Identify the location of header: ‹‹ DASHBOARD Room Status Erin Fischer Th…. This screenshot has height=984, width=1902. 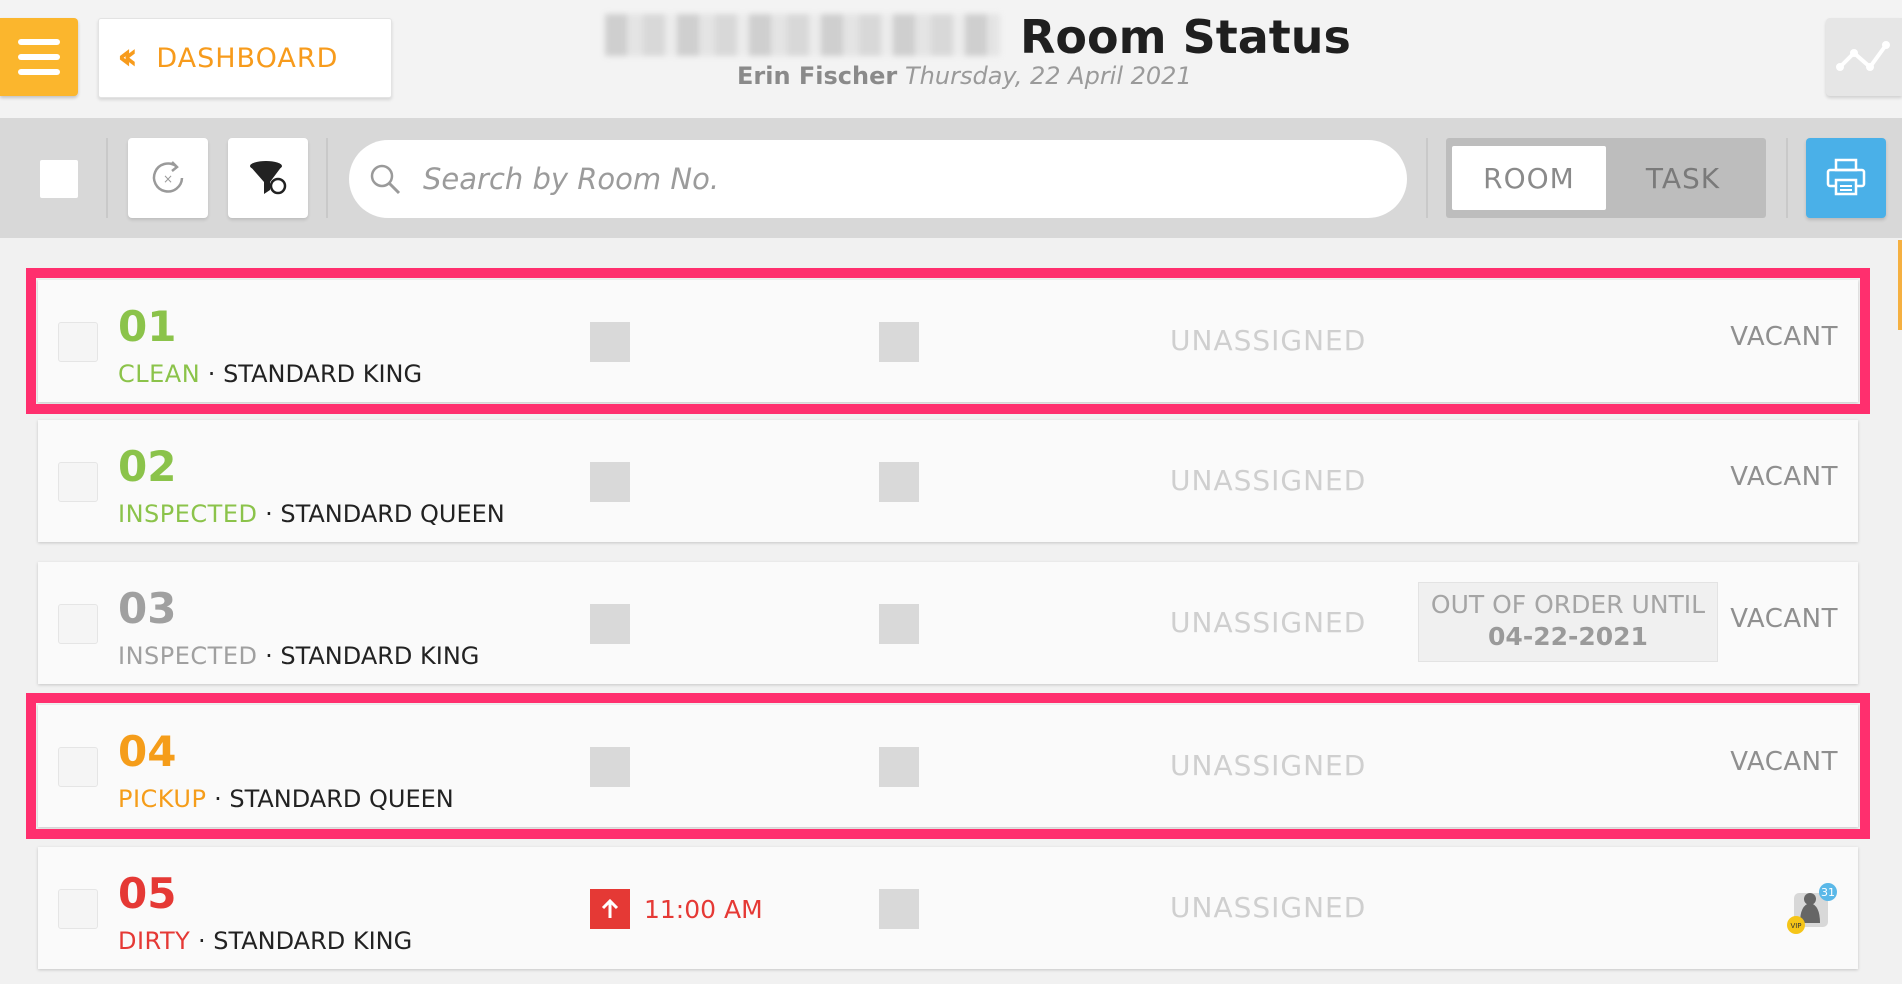
(951, 59).